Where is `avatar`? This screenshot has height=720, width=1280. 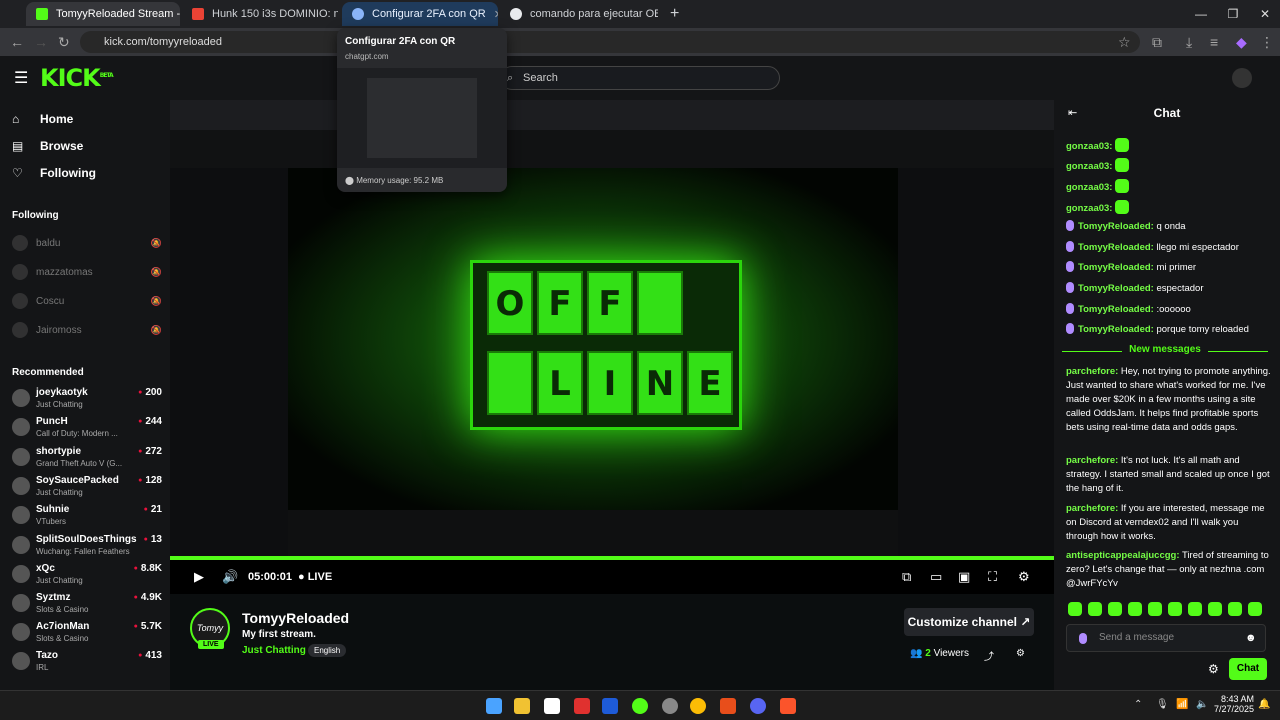
avatar is located at coordinates (21, 632).